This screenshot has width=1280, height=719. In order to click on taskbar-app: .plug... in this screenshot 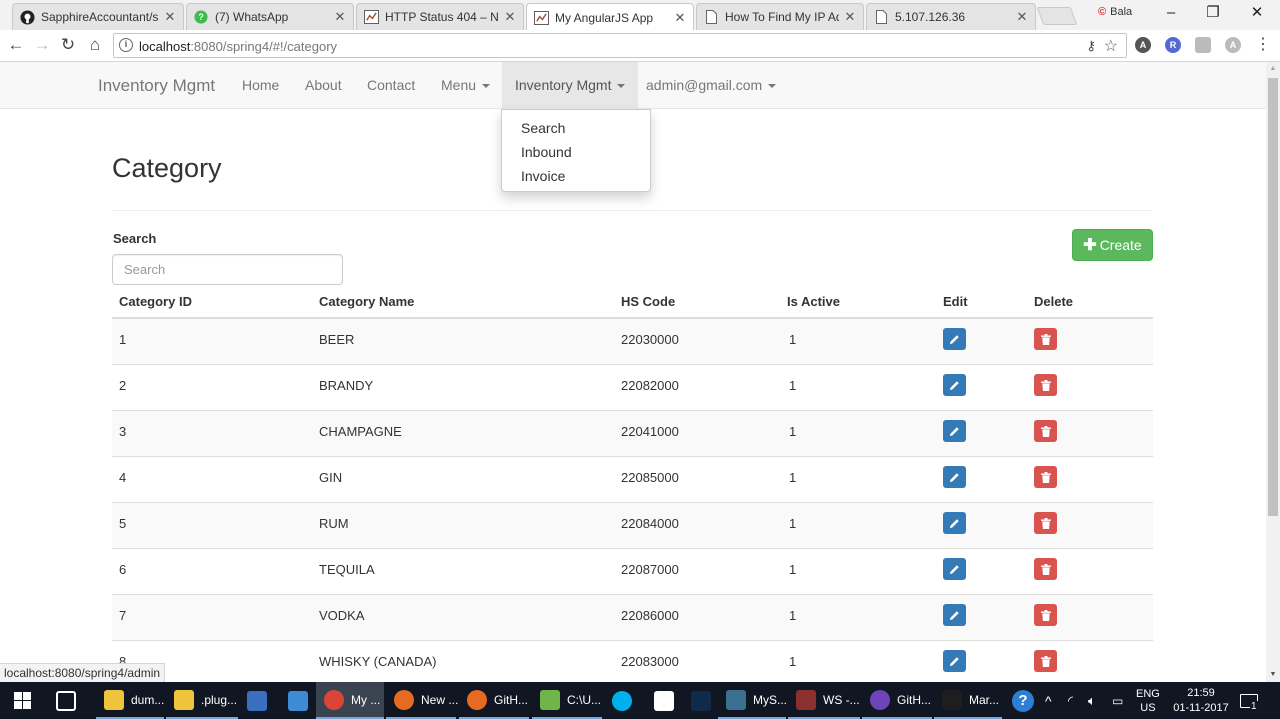, I will do `click(202, 700)`.